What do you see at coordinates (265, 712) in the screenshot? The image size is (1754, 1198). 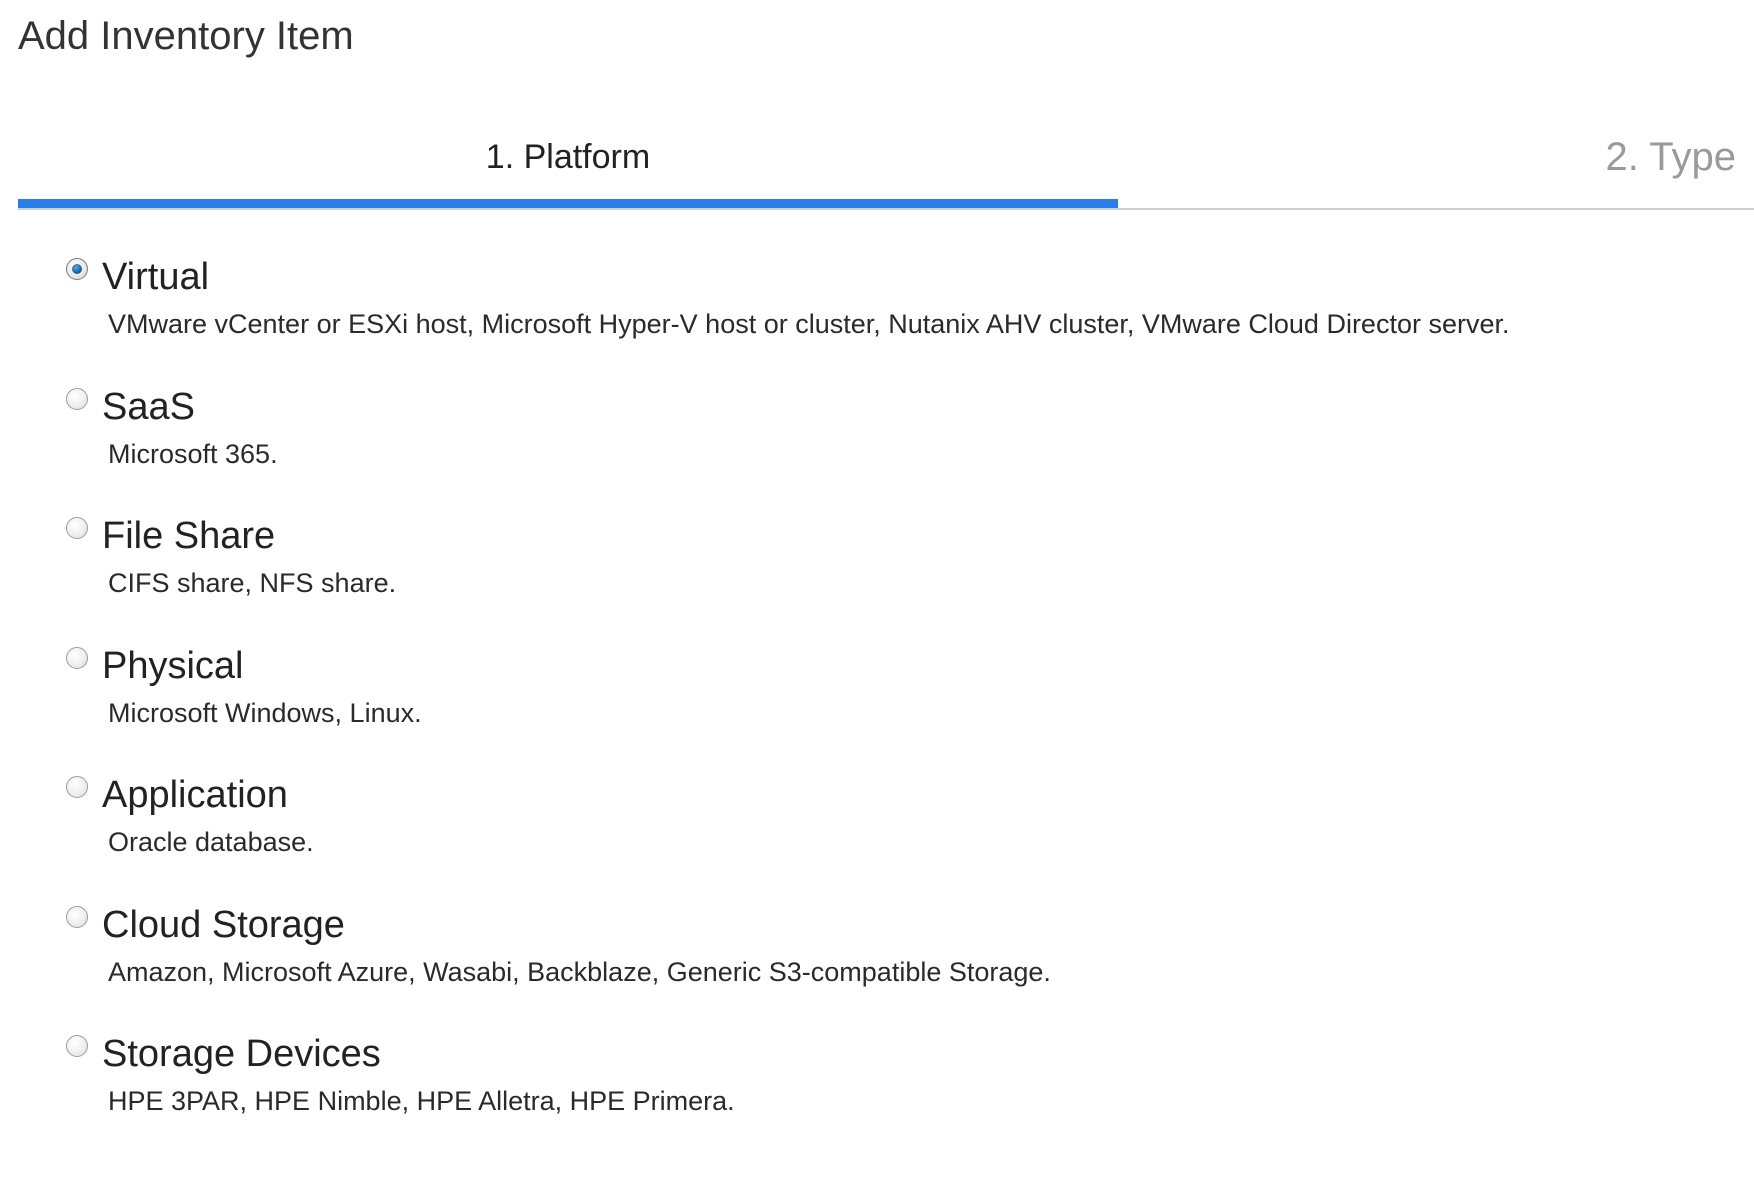 I see `option-description: Microsoft Windows, Linux.` at bounding box center [265, 712].